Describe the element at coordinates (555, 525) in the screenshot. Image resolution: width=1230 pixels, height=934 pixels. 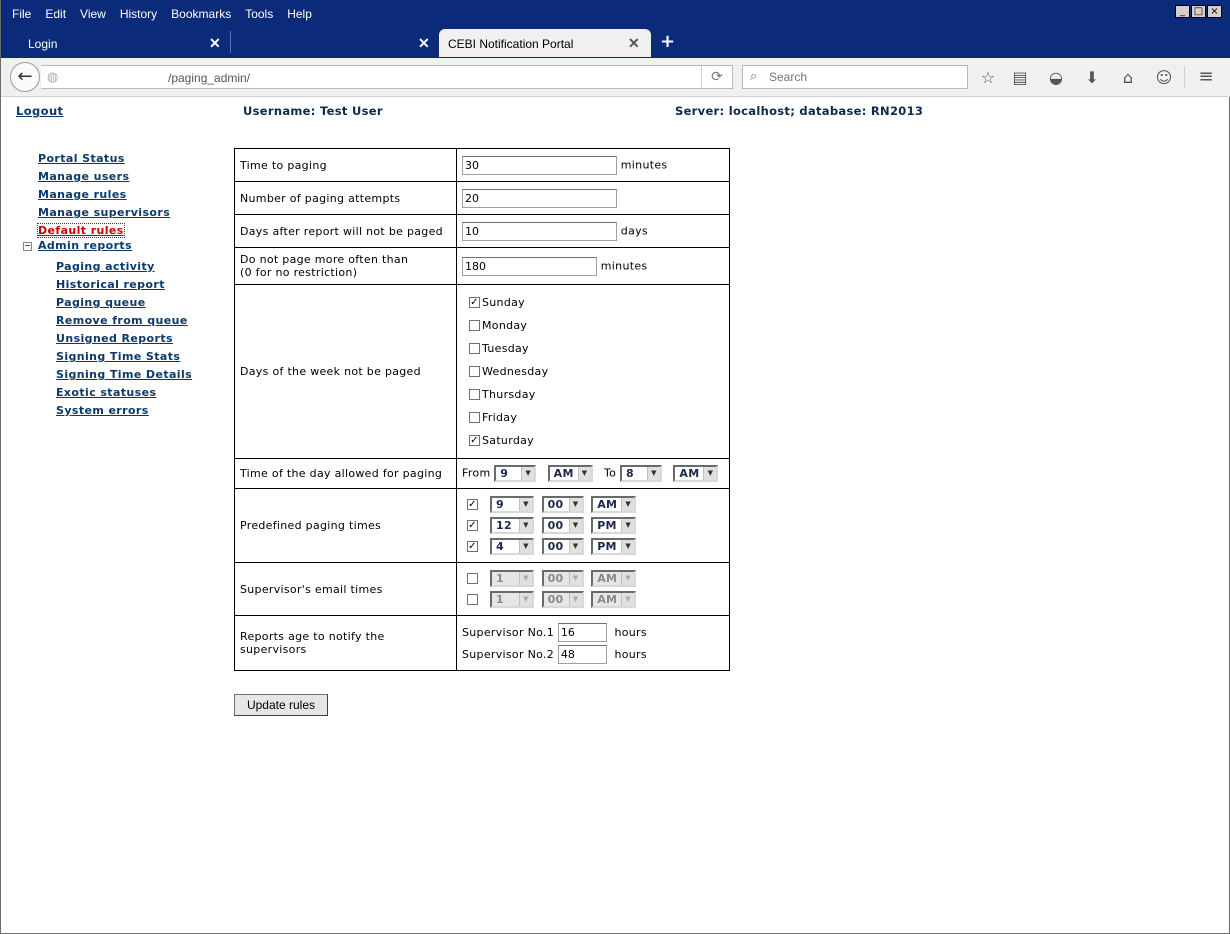
I see `select-value: 00` at that location.